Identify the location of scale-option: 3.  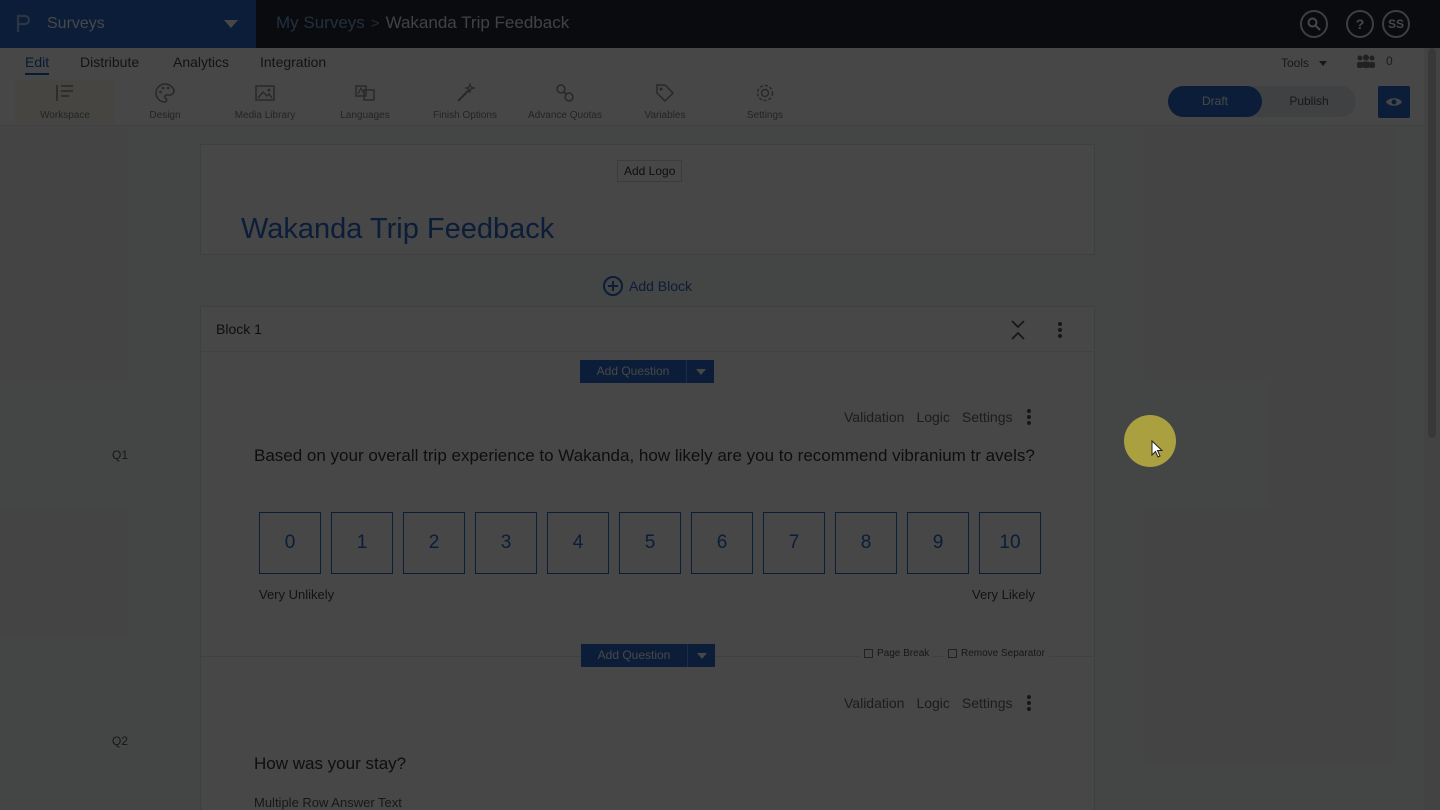
(506, 543).